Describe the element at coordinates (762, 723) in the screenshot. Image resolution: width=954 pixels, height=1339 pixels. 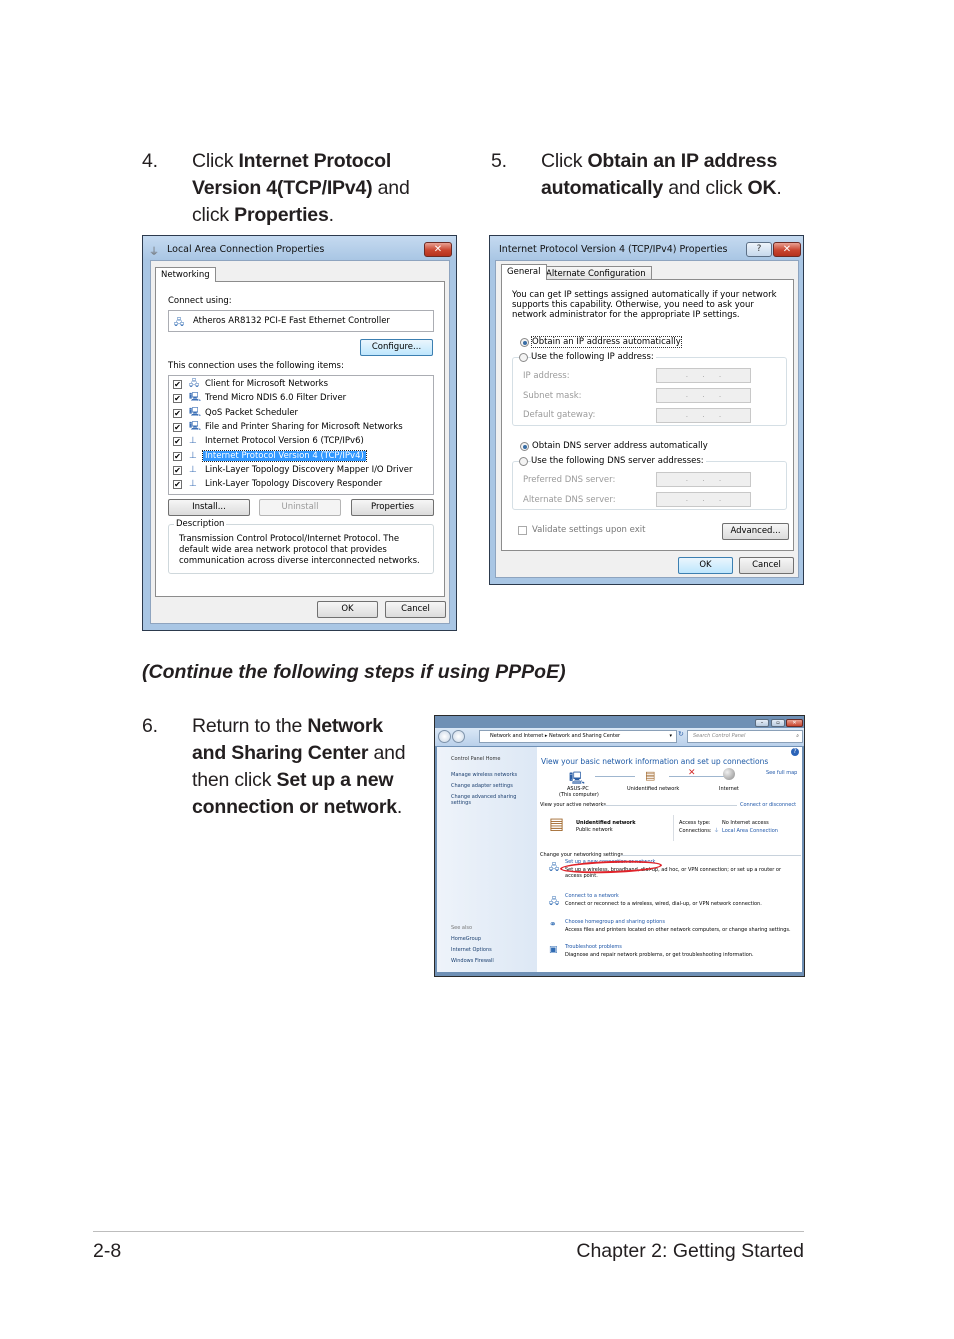
I see `minimize-button: –` at that location.